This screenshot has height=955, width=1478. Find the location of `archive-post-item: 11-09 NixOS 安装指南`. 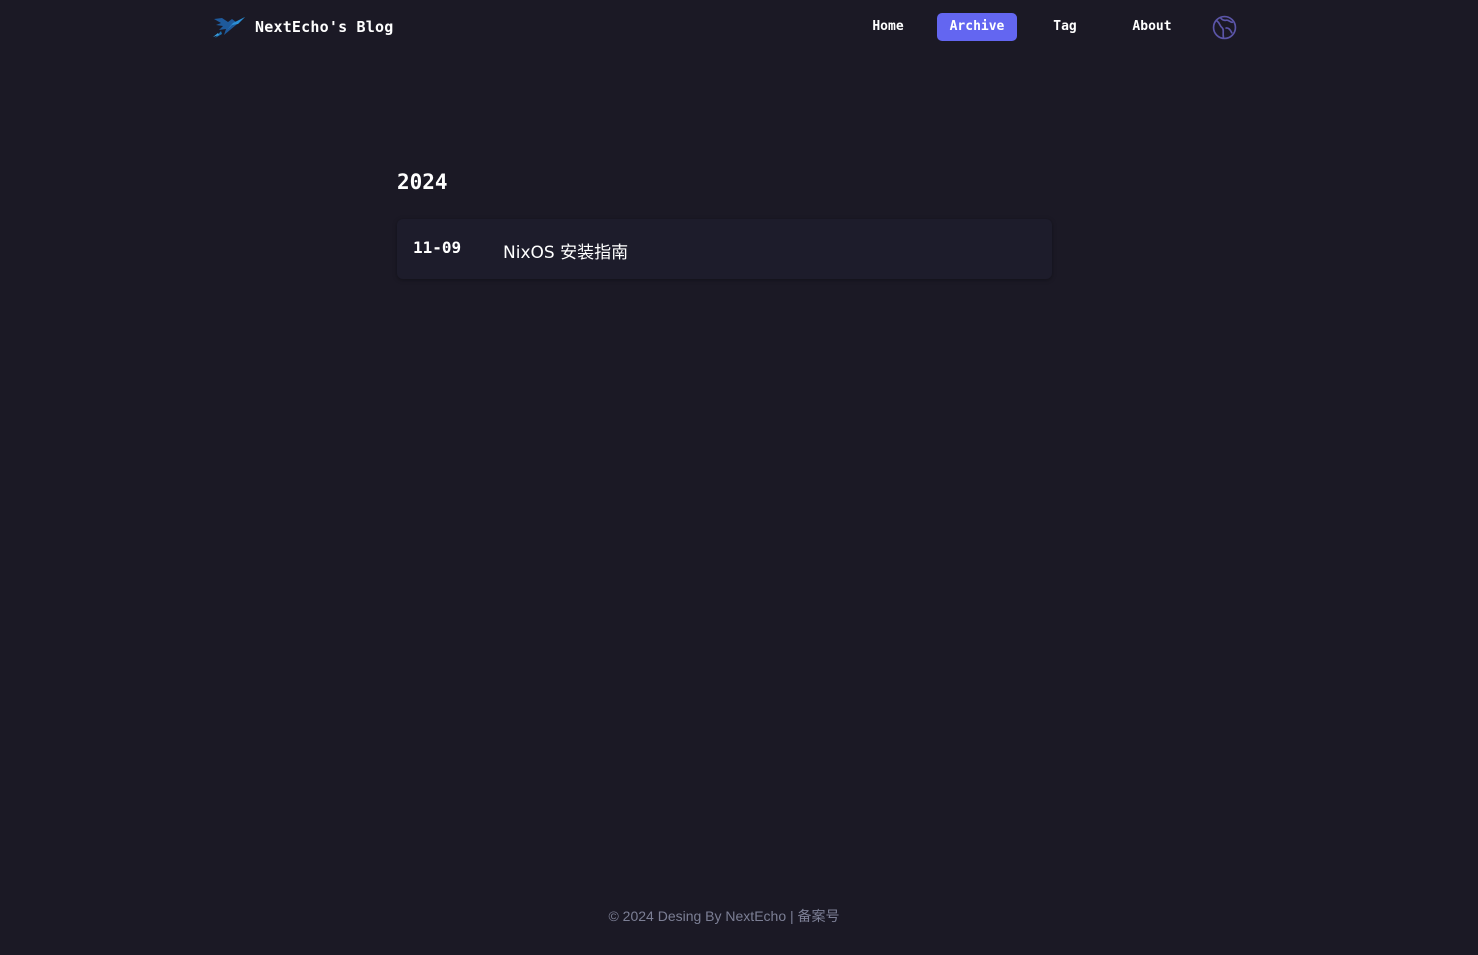

archive-post-item: 11-09 NixOS 安装指南 is located at coordinates (724, 249).